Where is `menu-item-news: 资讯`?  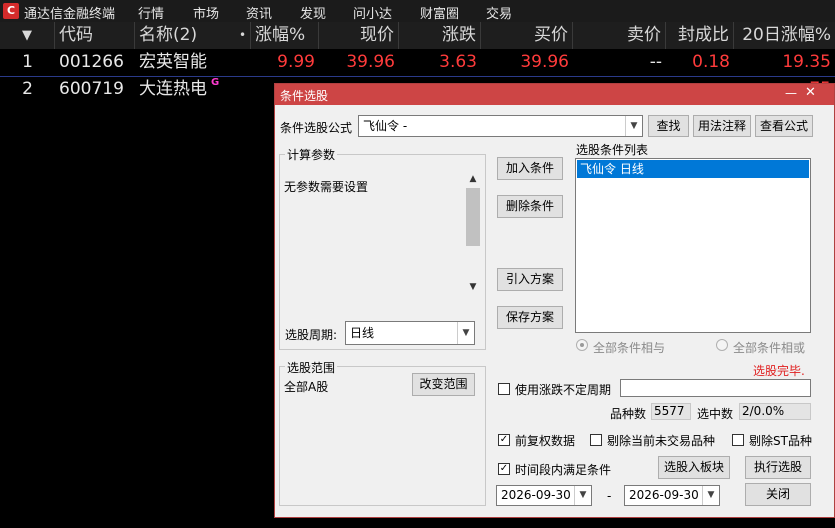
menu-item-news: 资讯 is located at coordinates (259, 12).